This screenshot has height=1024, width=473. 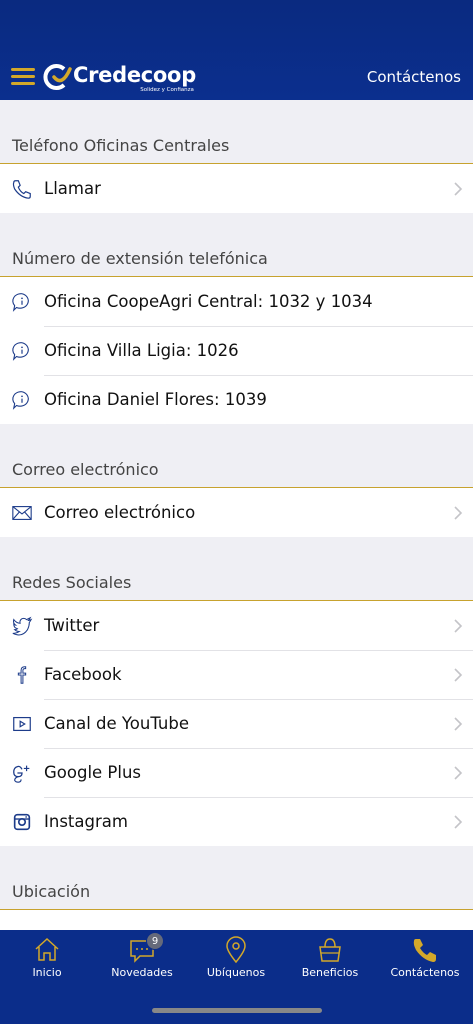 I want to click on tab-inicio: Inicio, so click(x=47, y=960).